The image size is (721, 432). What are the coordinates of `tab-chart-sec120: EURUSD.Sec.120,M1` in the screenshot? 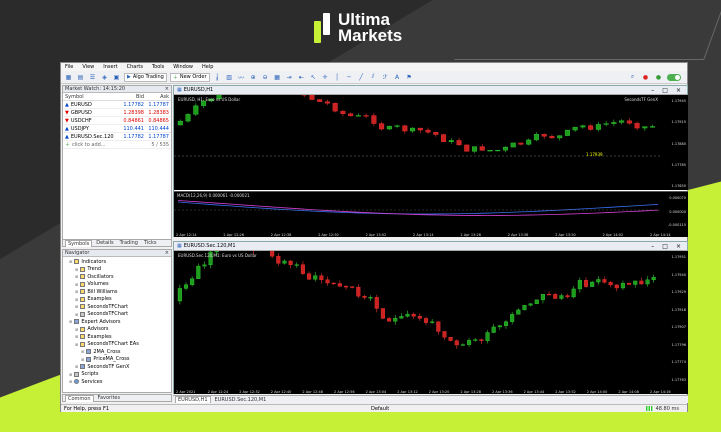 It's located at (241, 400).